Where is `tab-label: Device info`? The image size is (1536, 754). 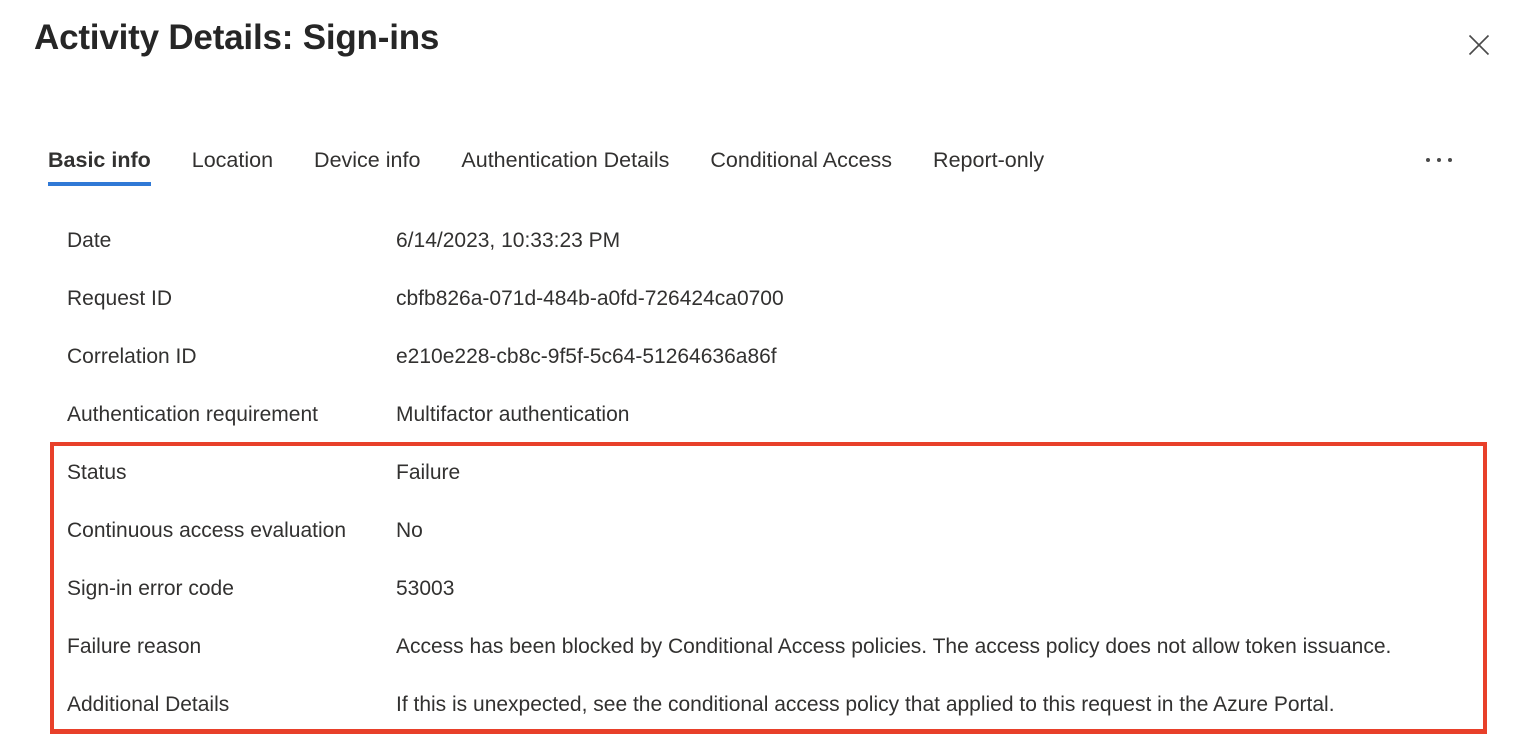
tab-label: Device info is located at coordinates (367, 160).